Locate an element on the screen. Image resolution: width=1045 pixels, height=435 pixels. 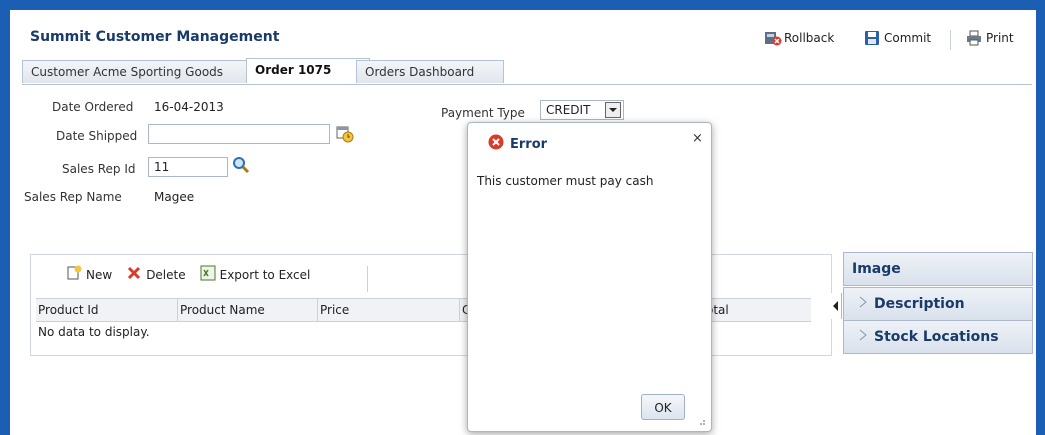
payment-type-value: CREDIT is located at coordinates (568, 110).